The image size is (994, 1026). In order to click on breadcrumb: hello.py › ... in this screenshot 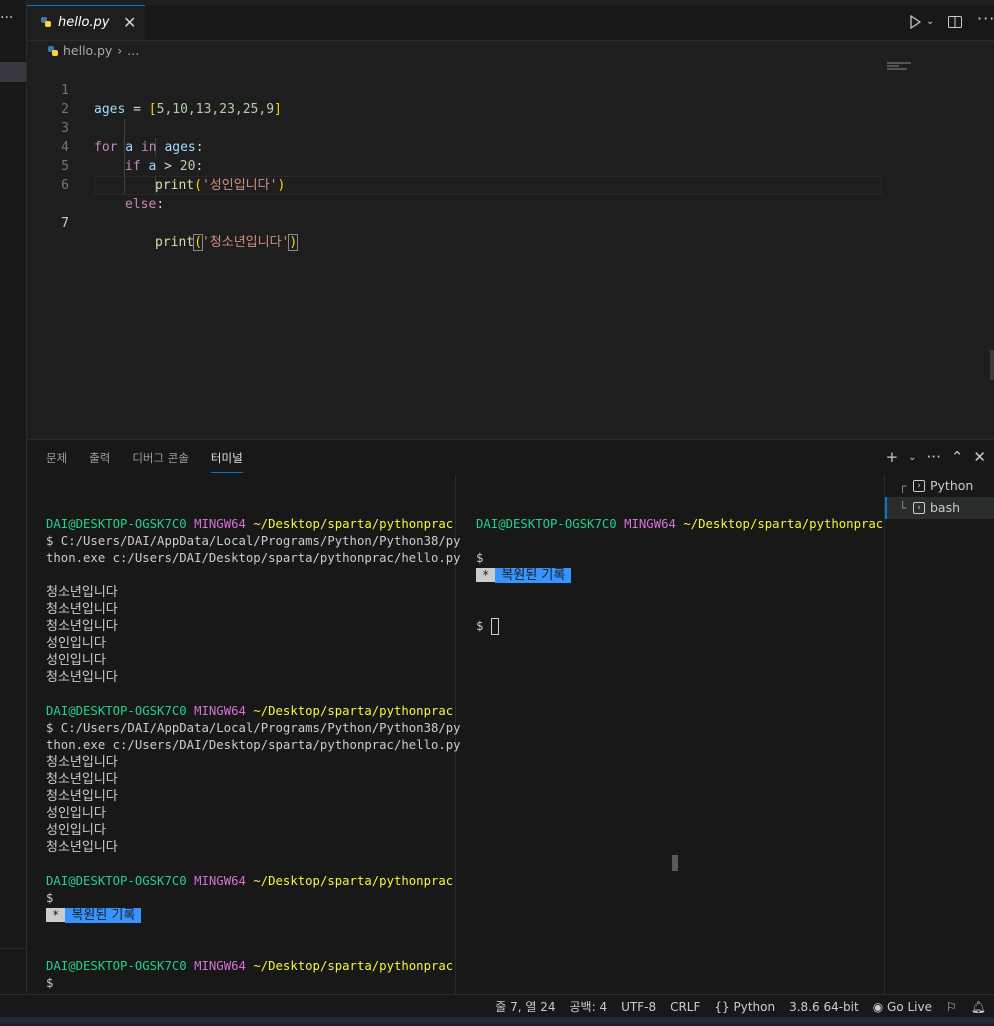, I will do `click(93, 50)`.